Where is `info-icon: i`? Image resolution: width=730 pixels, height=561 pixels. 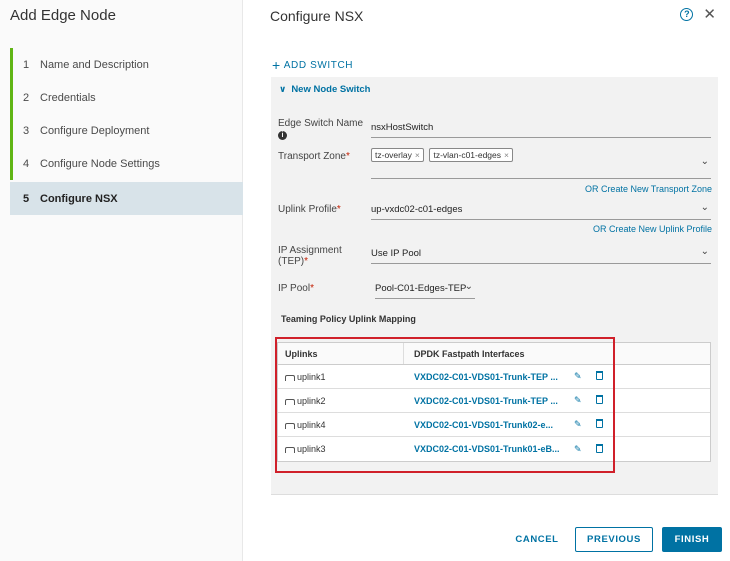
info-icon: i is located at coordinates (282, 135).